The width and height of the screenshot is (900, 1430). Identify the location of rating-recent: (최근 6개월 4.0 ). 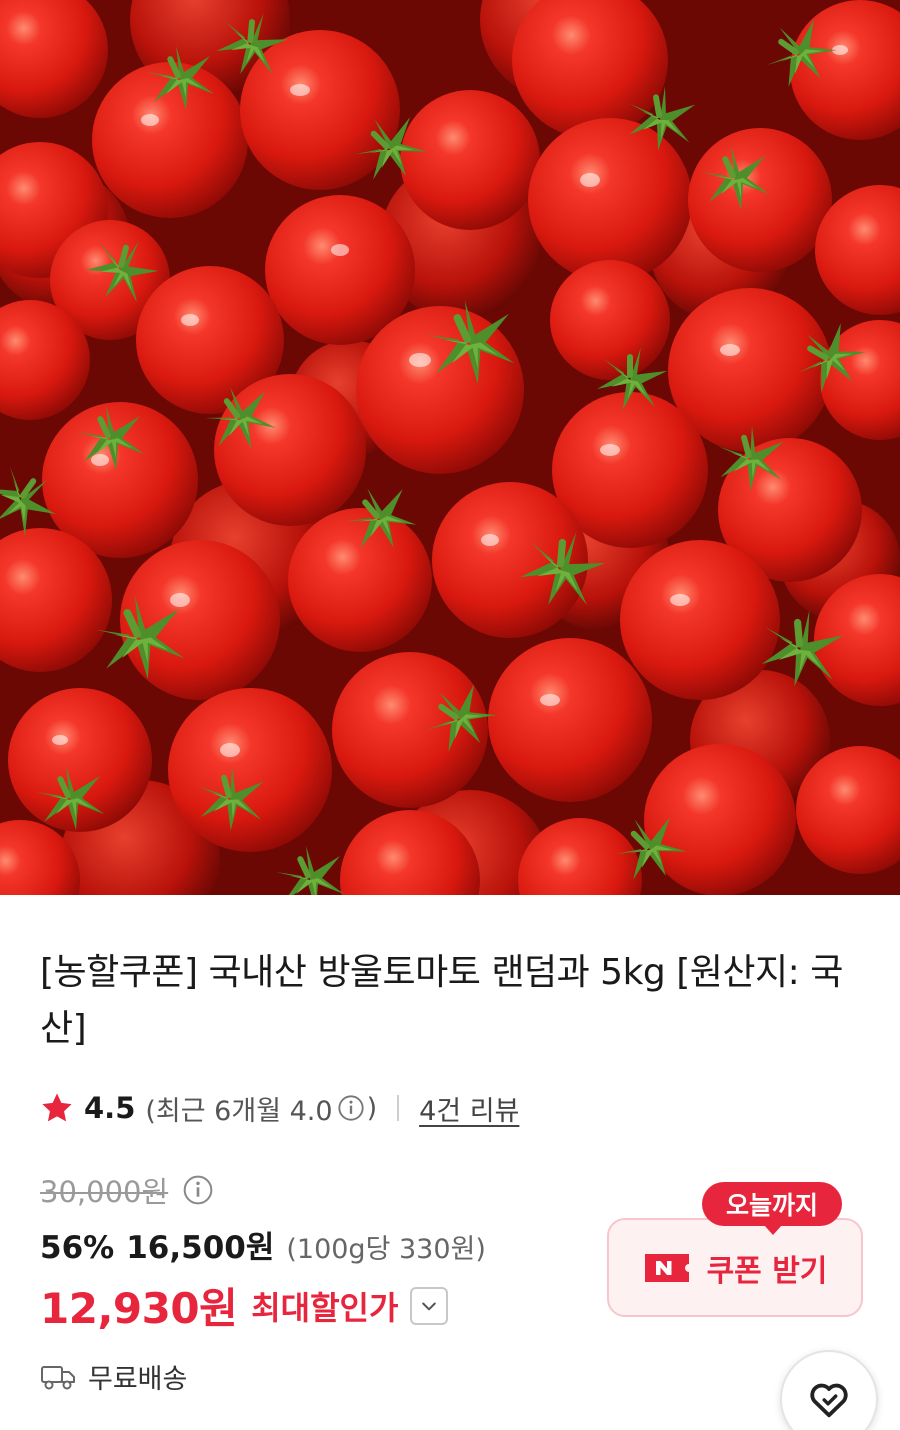
(261, 1108).